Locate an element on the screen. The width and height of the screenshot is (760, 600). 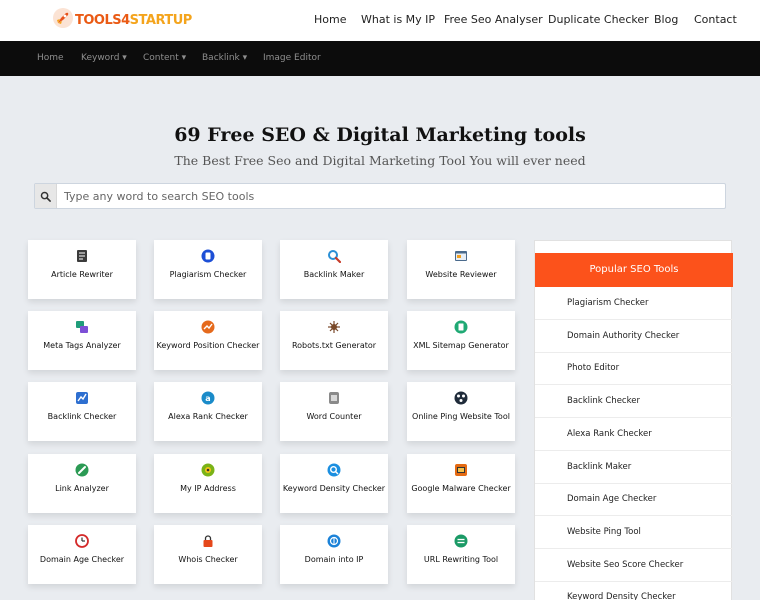
sub-nav-keyword: Keyword ▾ is located at coordinates (104, 58).